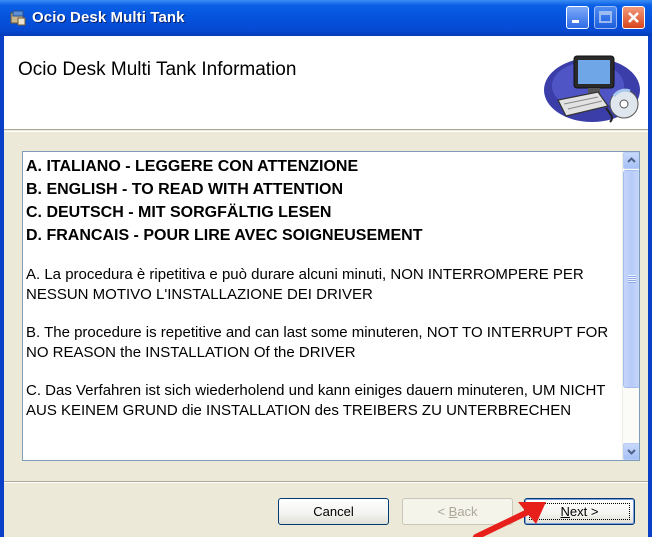  I want to click on chevron-down-icon, so click(631, 452).